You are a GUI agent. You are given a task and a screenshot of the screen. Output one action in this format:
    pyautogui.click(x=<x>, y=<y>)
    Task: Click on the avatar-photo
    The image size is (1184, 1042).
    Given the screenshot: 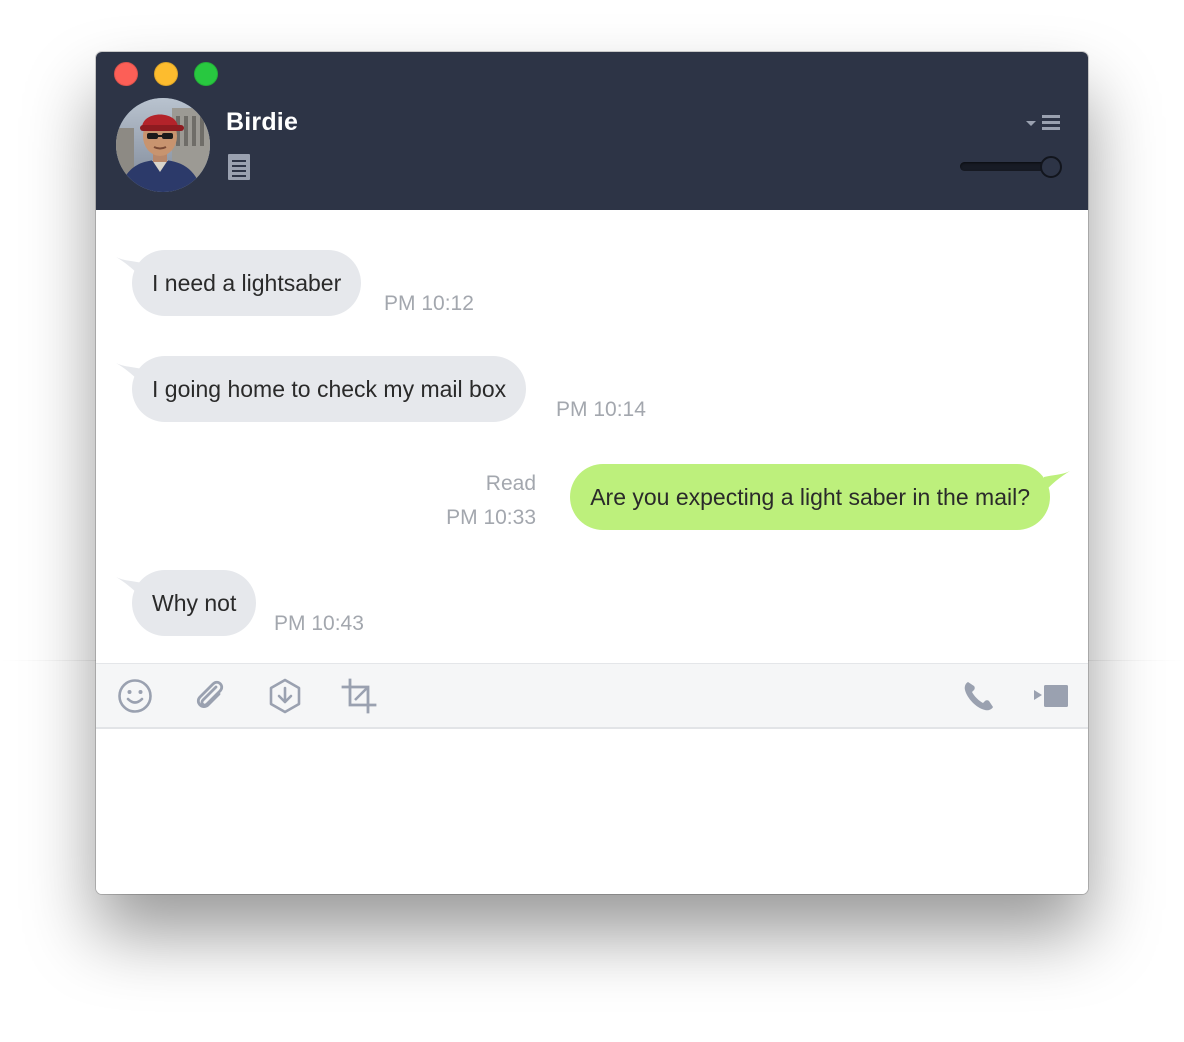 What is the action you would take?
    pyautogui.click(x=163, y=145)
    